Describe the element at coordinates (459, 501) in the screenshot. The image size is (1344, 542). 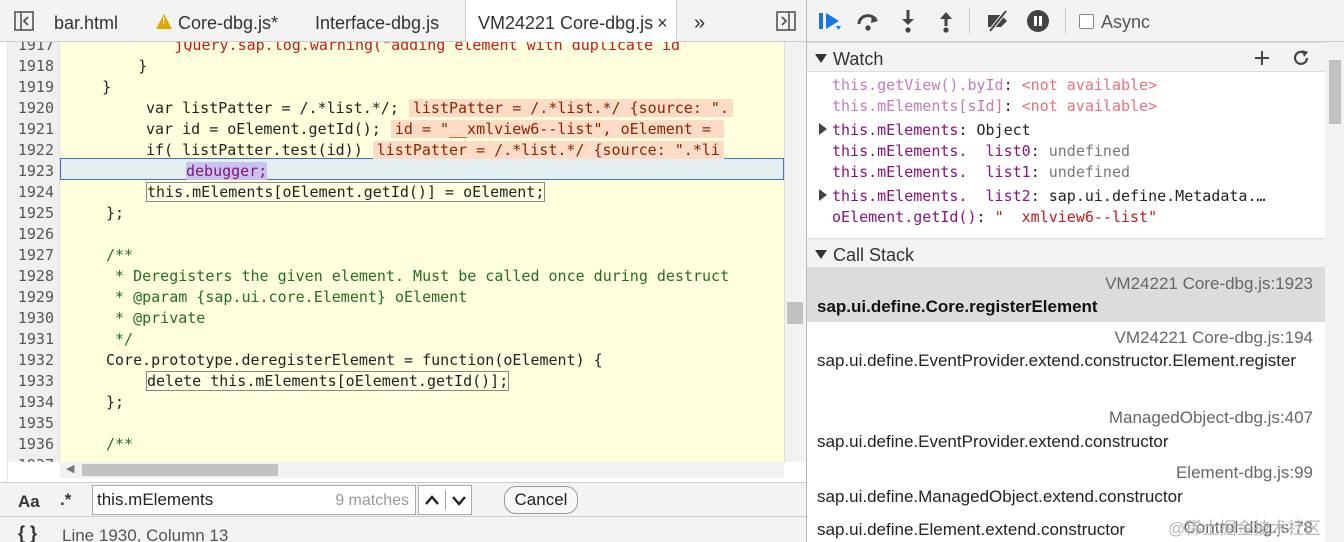
I see `next-match-icon` at that location.